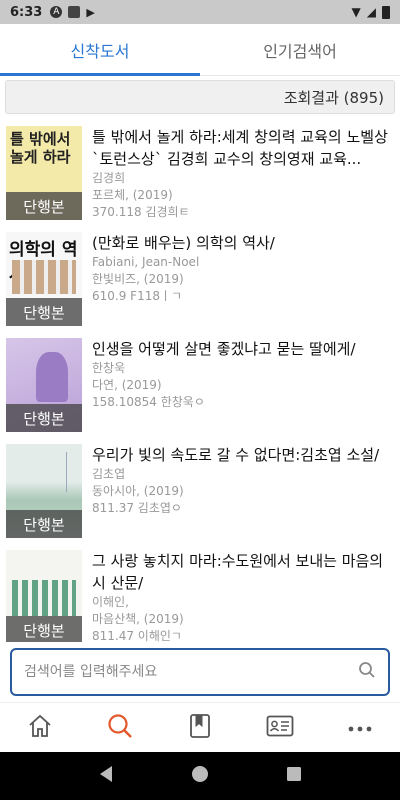 The image size is (400, 800). What do you see at coordinates (356, 12) in the screenshot?
I see `wifi-icon: ▼` at bounding box center [356, 12].